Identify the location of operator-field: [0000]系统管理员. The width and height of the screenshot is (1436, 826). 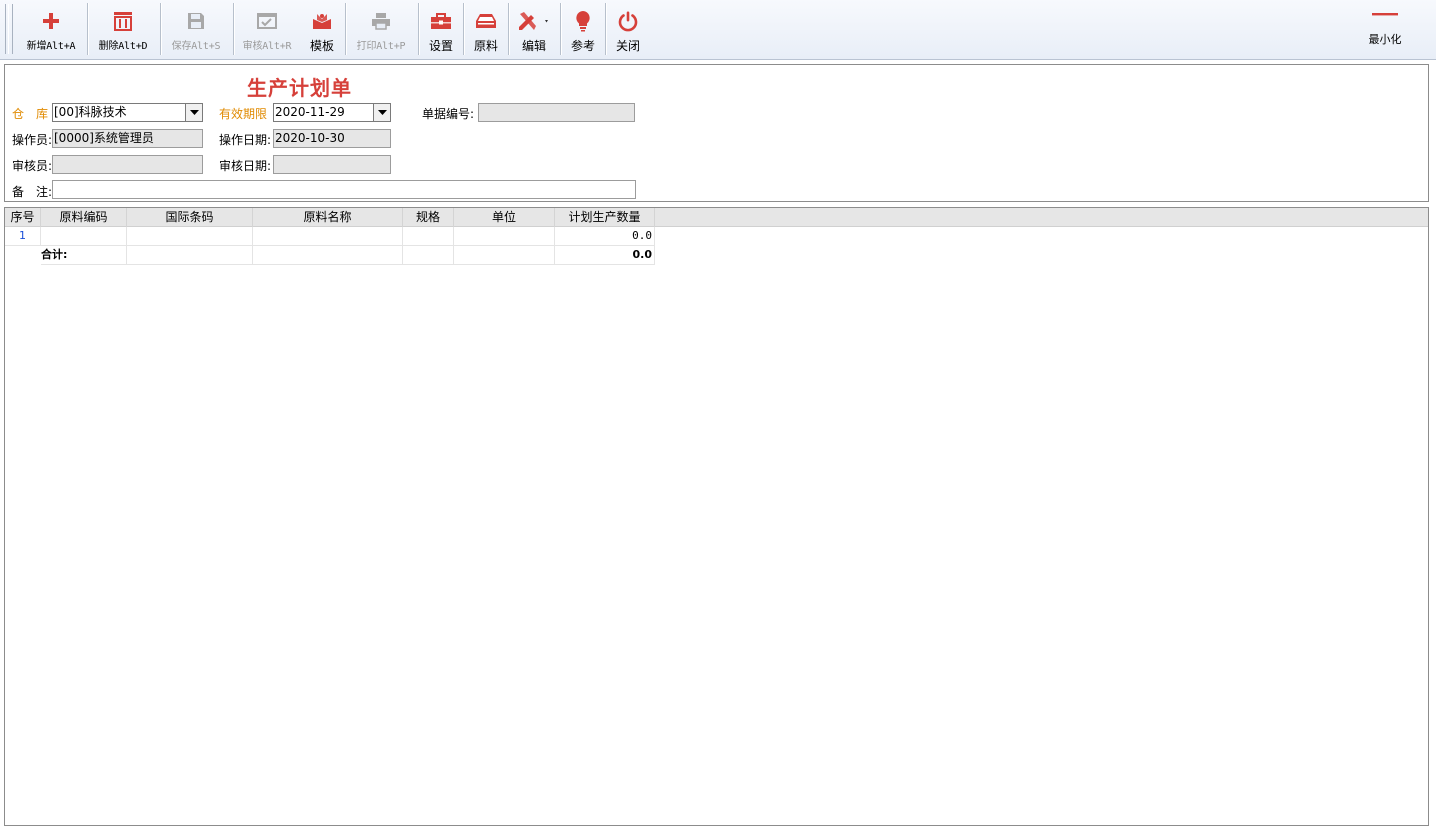
(127, 138).